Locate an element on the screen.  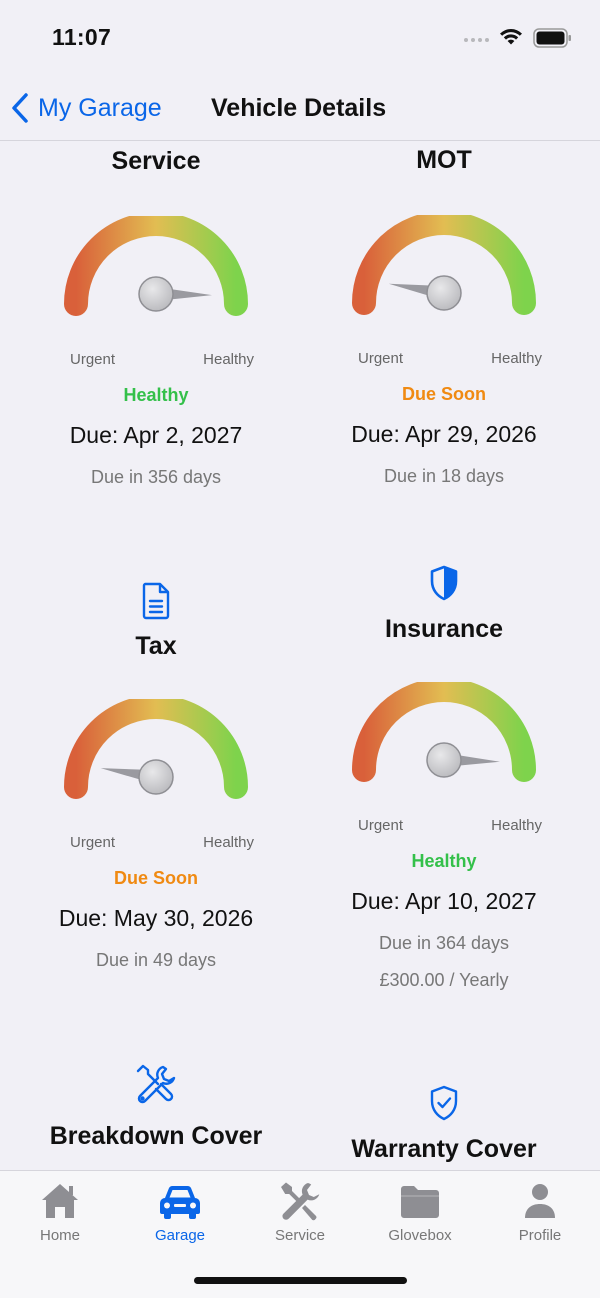
card-title: Warranty Cover is located at coordinates (444, 1149).